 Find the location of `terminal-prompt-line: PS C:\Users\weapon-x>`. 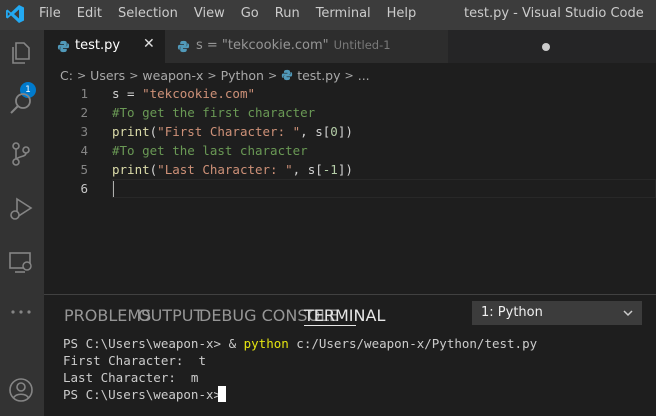

terminal-prompt-line: PS C:\Users\weapon-x> is located at coordinates (142, 394).